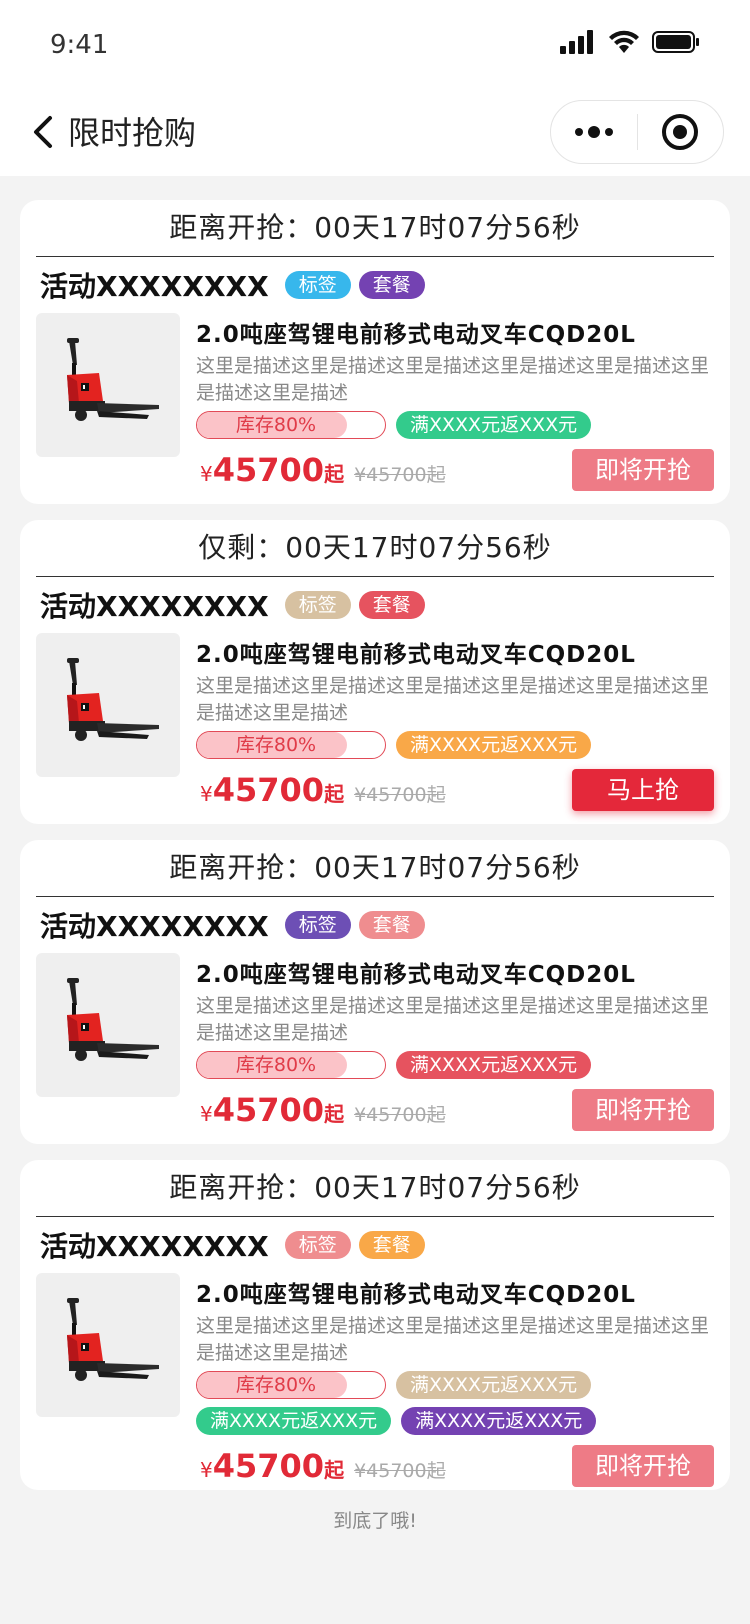 Image resolution: width=750 pixels, height=1624 pixels. I want to click on close-target-icon, so click(680, 132).